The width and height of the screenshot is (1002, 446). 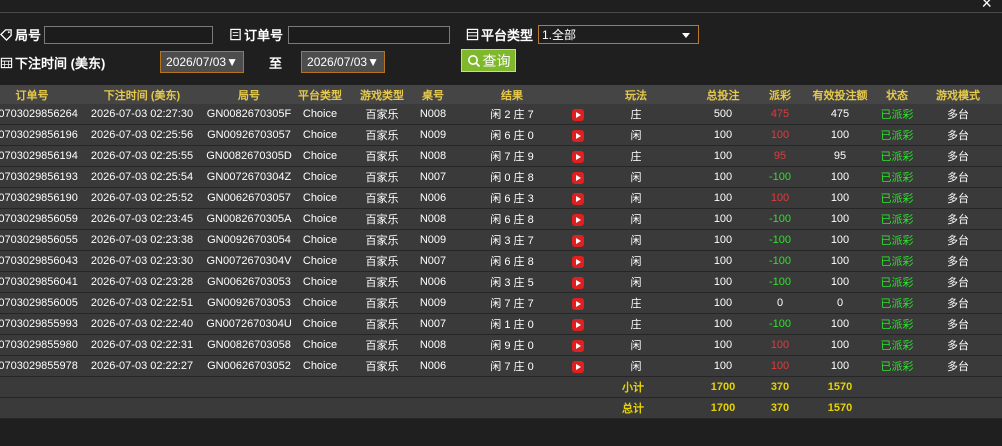 What do you see at coordinates (142, 177) in the screenshot?
I see `bet-time: 2026-07-03 02:25:54` at bounding box center [142, 177].